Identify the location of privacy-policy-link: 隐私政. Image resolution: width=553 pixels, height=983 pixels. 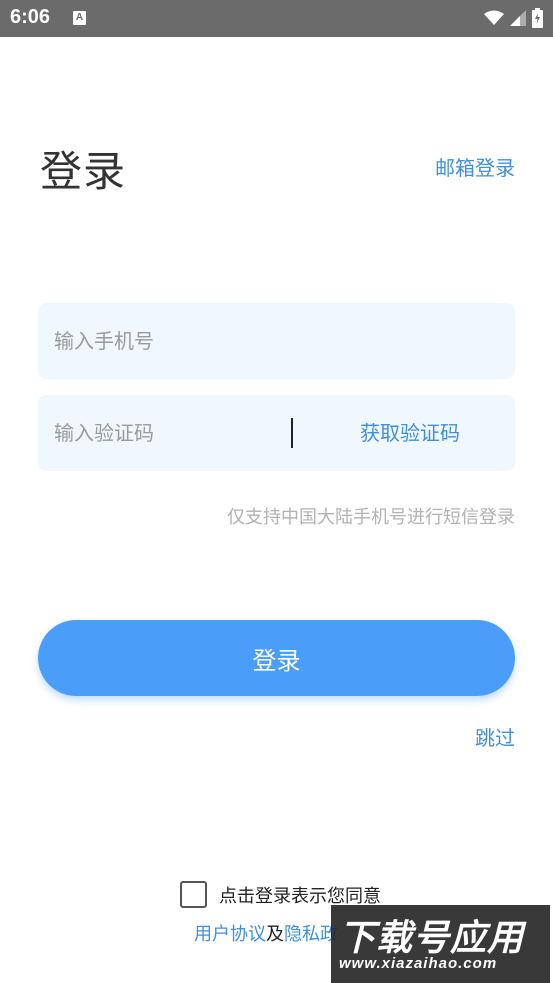
(311, 934).